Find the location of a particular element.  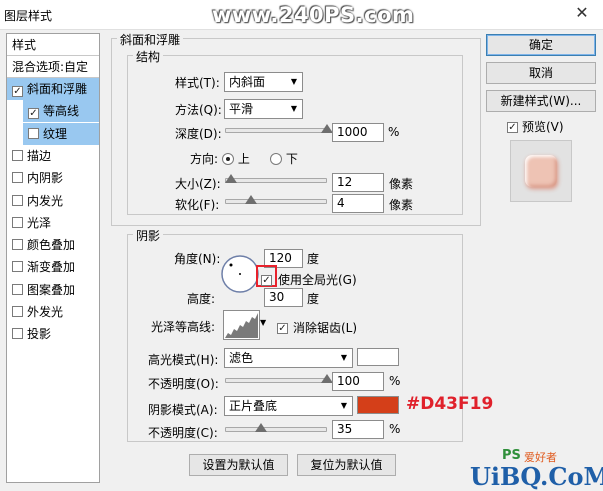

depth-slider is located at coordinates (276, 130).